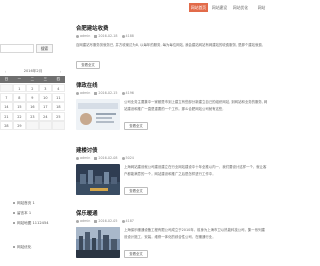 The height and width of the screenshot is (266, 320). Describe the element at coordinates (135, 9) in the screenshot. I see `top-navigation: 网站首页 网站建设 网站优化 网站` at that location.